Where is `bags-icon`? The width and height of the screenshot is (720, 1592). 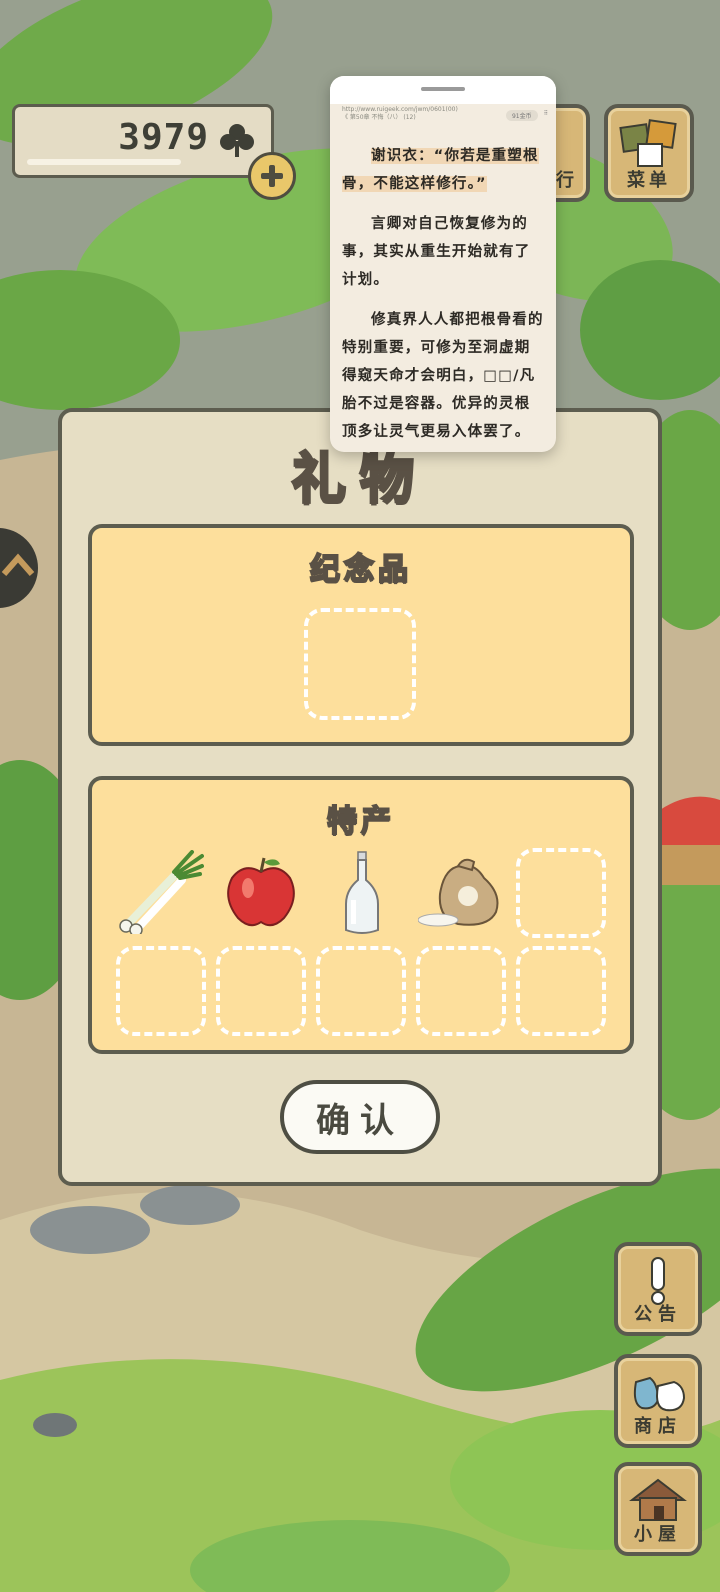
bags-icon is located at coordinates (659, 1394).